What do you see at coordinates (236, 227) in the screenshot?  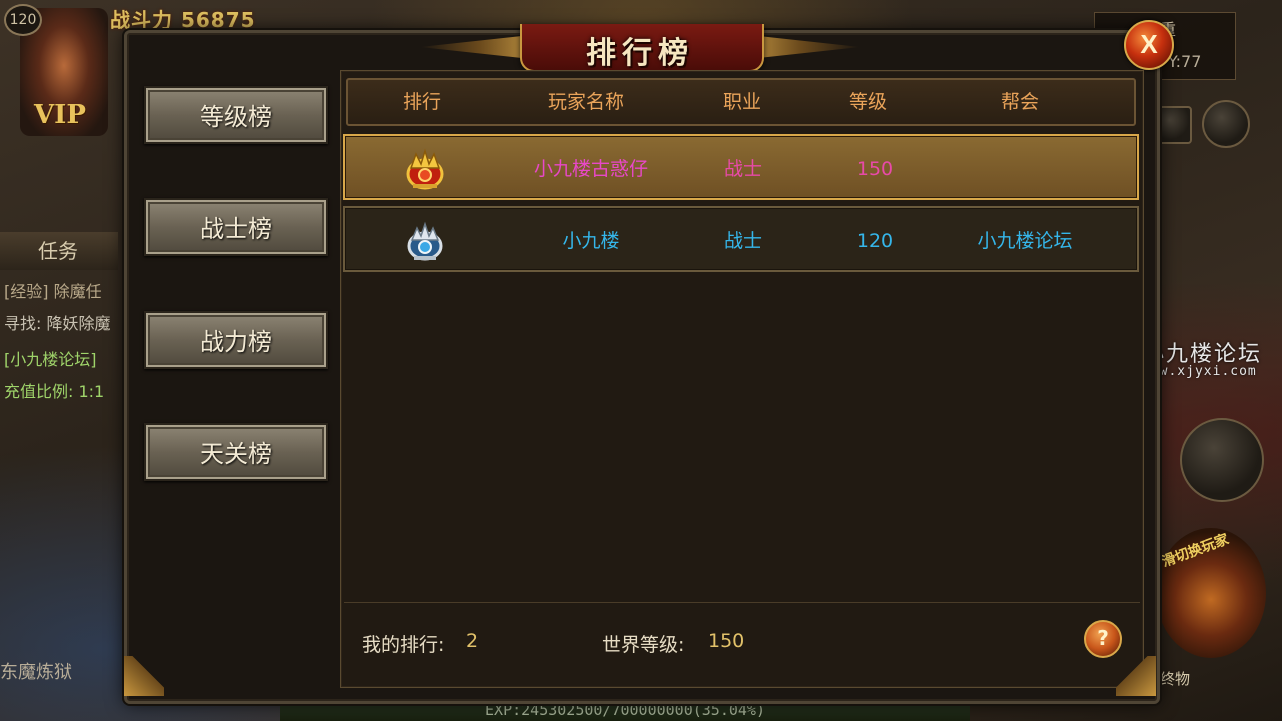 I see `tab-warrior-rank: 战士榜` at bounding box center [236, 227].